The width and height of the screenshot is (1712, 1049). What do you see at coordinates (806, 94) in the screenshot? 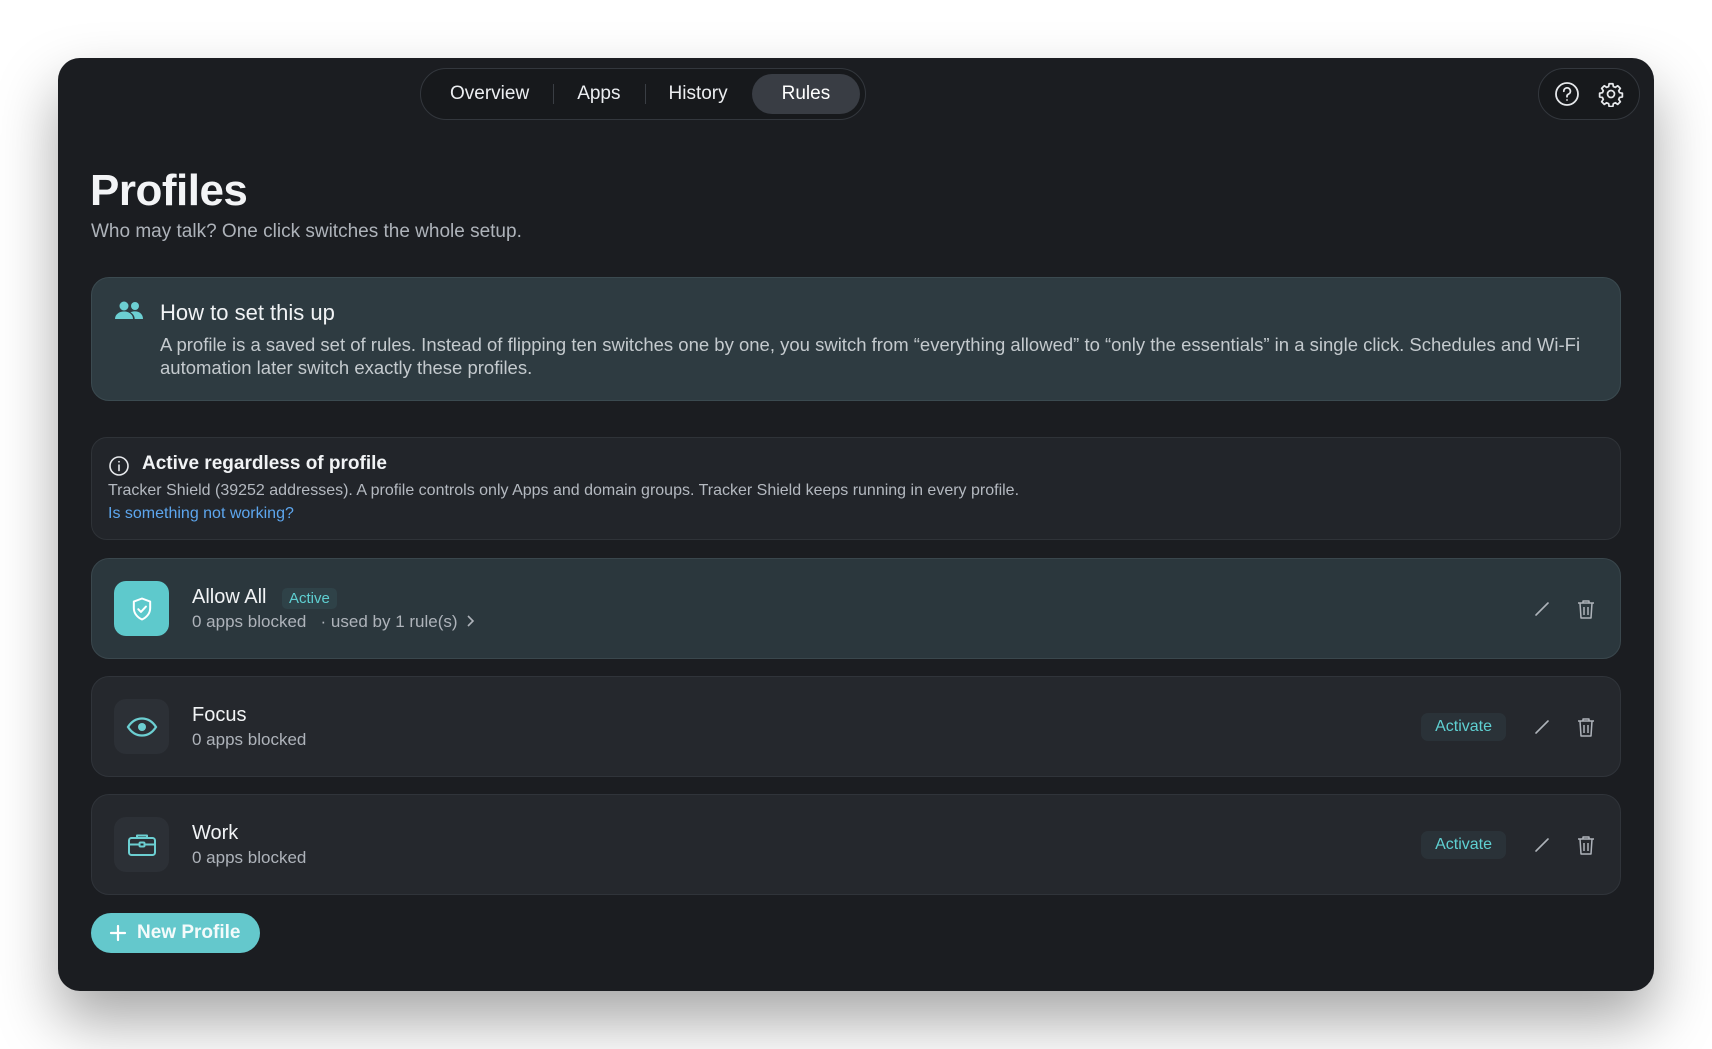
I see `tab-rules: Rules` at bounding box center [806, 94].